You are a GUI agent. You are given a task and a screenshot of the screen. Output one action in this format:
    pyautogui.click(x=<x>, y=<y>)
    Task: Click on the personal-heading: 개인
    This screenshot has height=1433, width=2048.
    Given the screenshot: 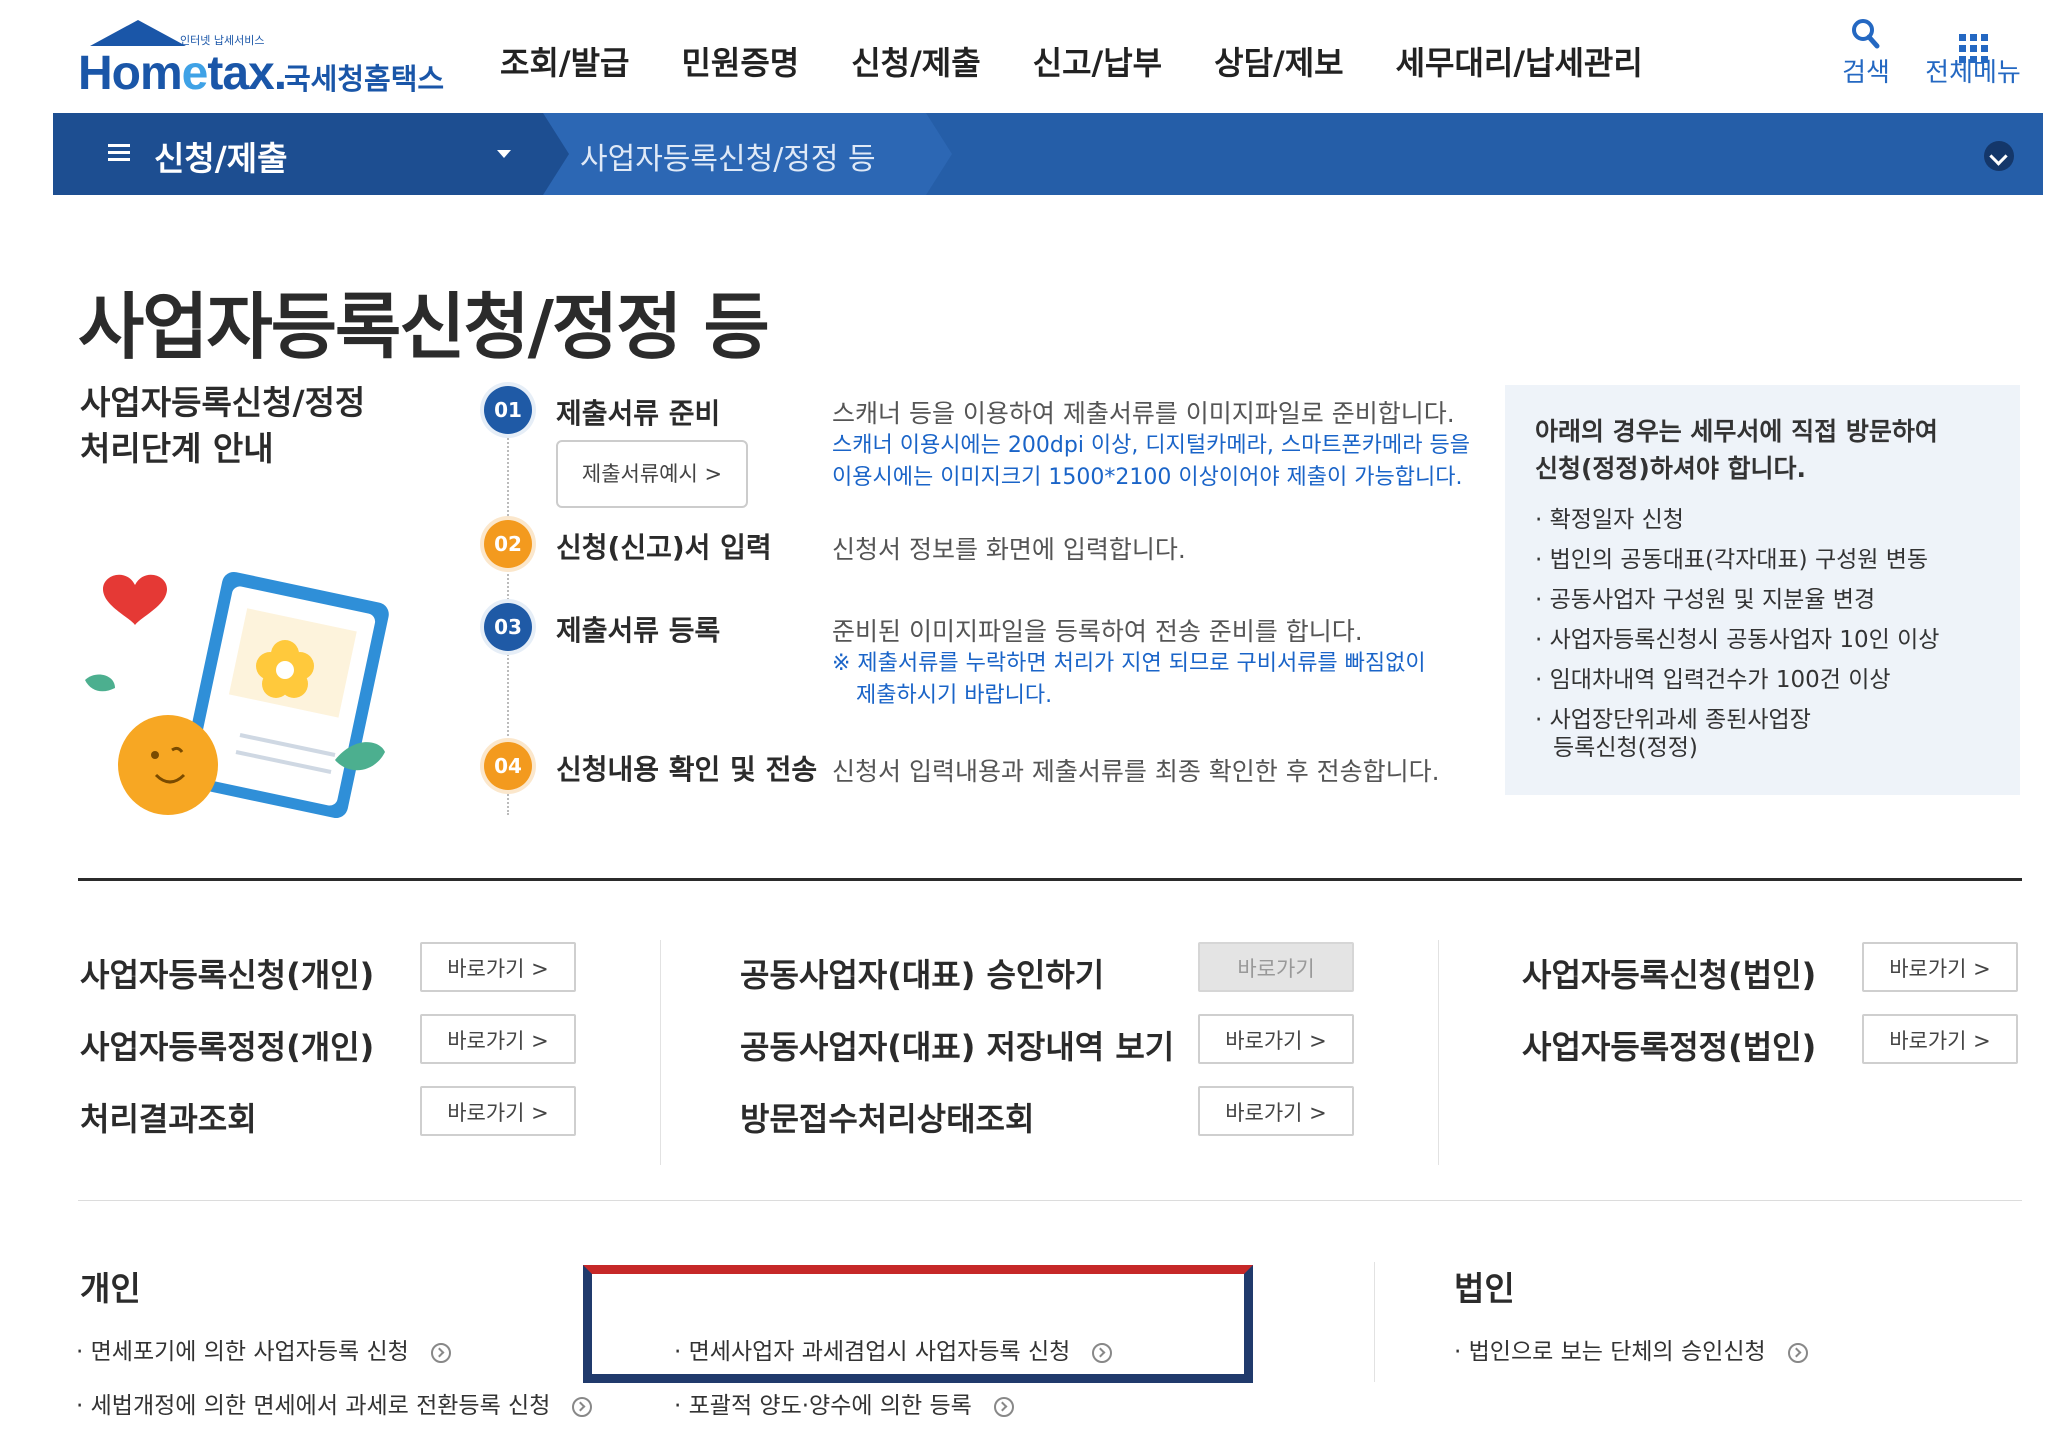 What is the action you would take?
    pyautogui.click(x=110, y=1288)
    